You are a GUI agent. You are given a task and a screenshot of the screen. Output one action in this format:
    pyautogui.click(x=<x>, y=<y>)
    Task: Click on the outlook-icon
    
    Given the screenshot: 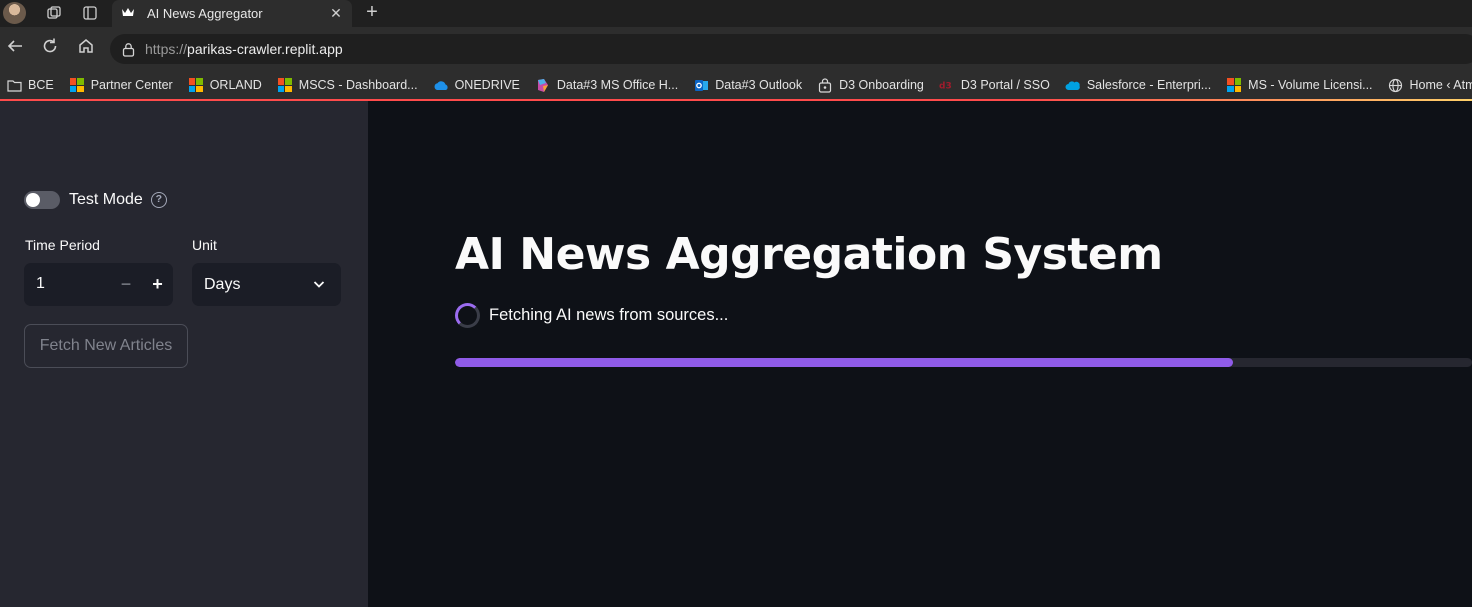 What is the action you would take?
    pyautogui.click(x=701, y=85)
    